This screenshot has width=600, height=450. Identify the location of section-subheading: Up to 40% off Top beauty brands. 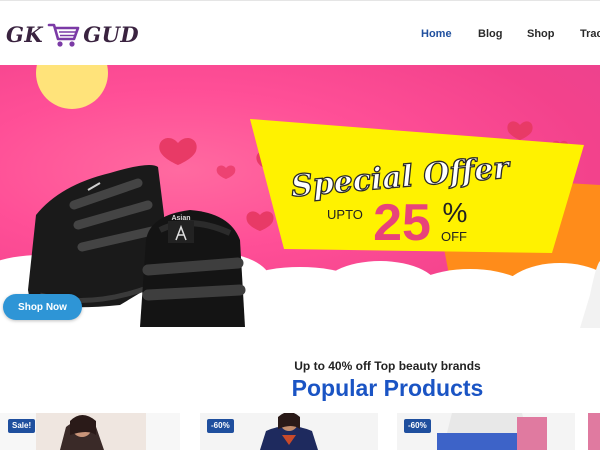
(387, 366).